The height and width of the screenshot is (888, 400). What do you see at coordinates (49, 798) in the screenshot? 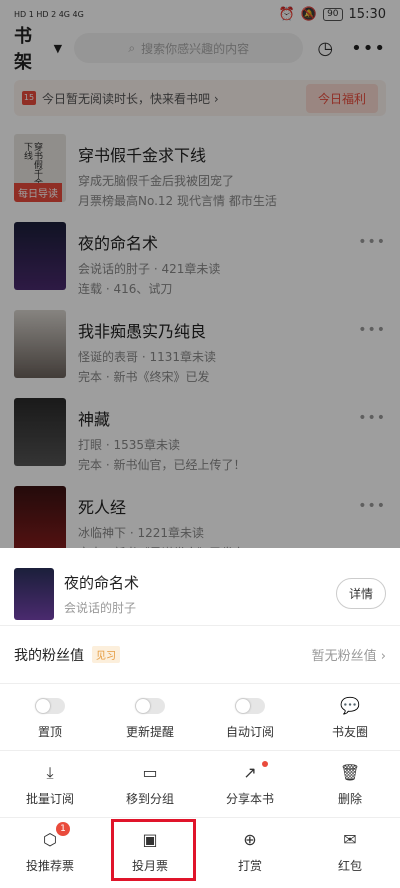
I see `batch-subscribe-label: 批量订阅` at bounding box center [49, 798].